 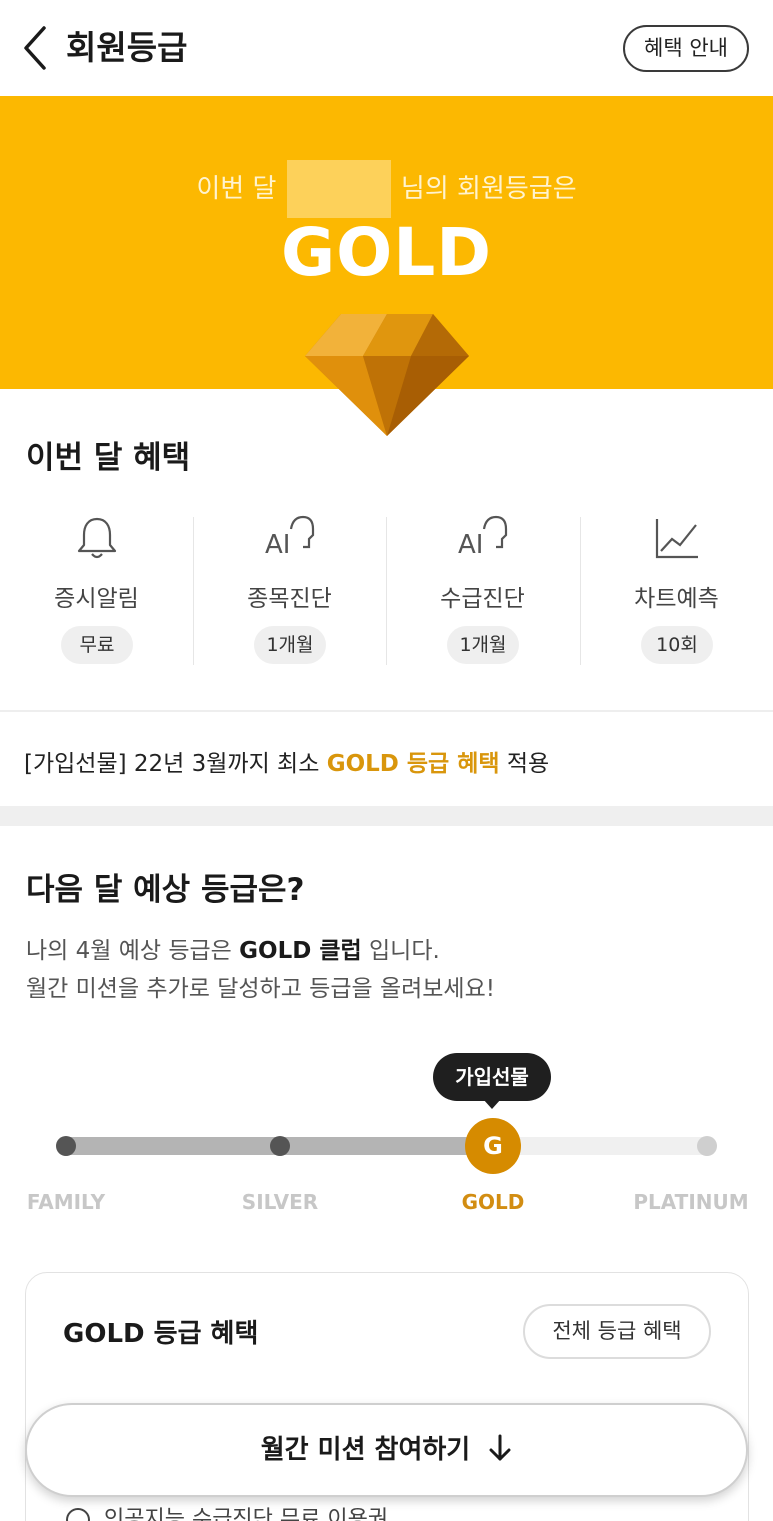 I want to click on benefit-label: 증시알림, so click(x=96, y=599).